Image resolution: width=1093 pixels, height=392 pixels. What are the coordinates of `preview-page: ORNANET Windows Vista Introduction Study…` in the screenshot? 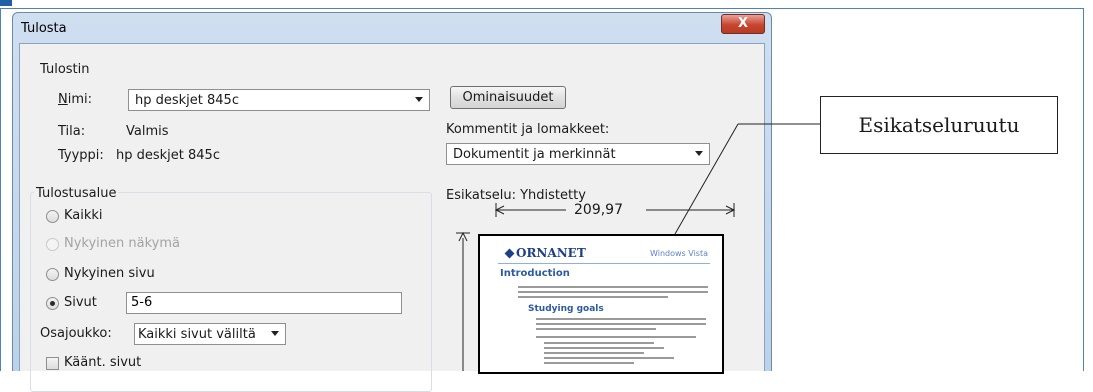 It's located at (601, 304).